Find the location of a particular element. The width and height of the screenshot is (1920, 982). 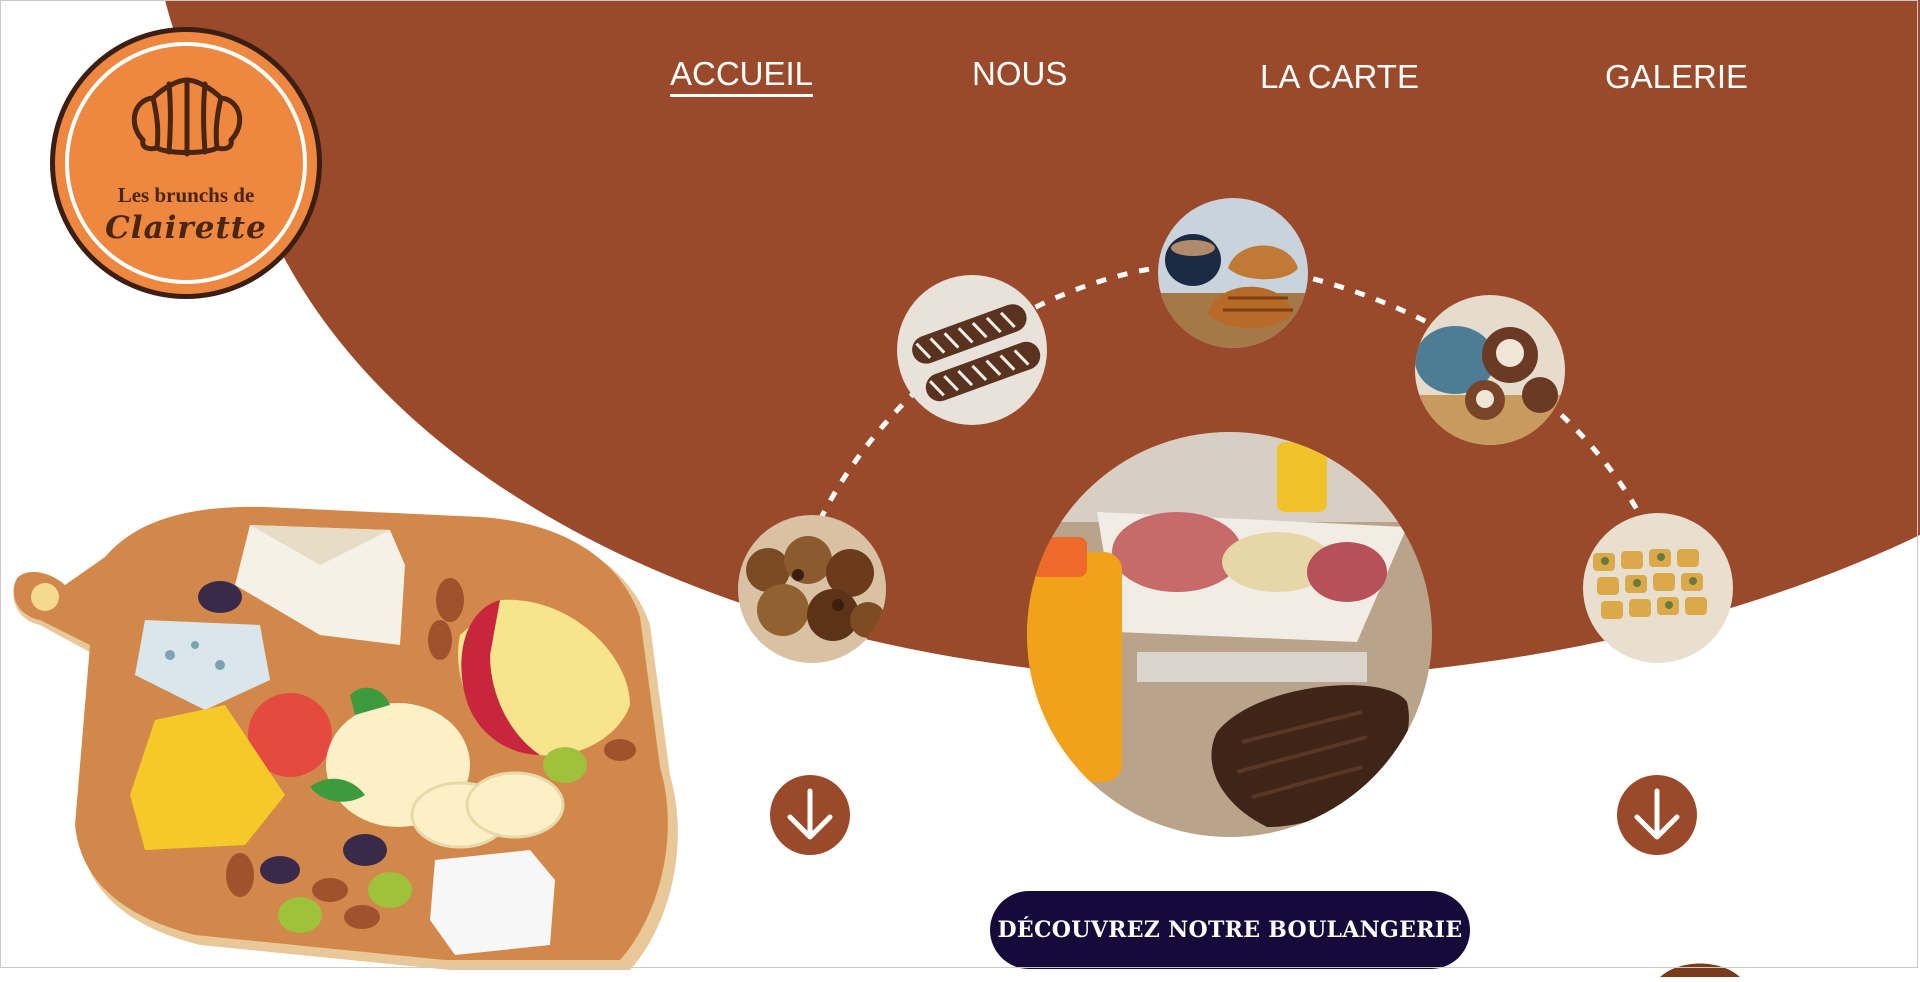

decorative-shape is located at coordinates (1700, 967).